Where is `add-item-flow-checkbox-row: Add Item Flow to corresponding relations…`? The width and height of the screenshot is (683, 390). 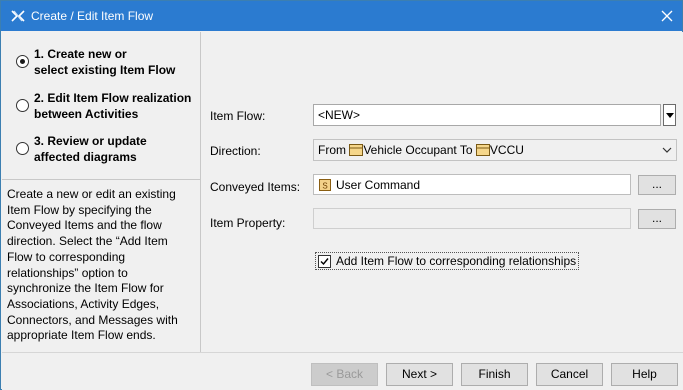 add-item-flow-checkbox-row: Add Item Flow to corresponding relations… is located at coordinates (447, 261).